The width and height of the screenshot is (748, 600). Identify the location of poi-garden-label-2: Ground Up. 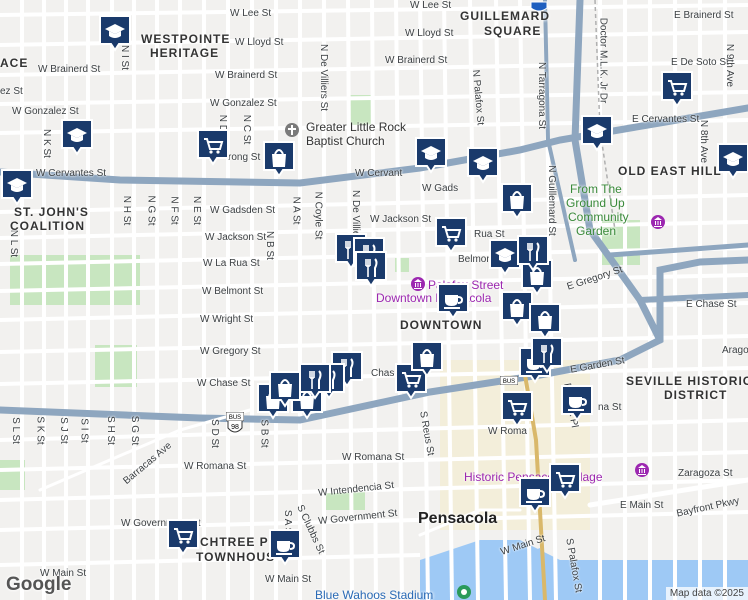
(595, 203).